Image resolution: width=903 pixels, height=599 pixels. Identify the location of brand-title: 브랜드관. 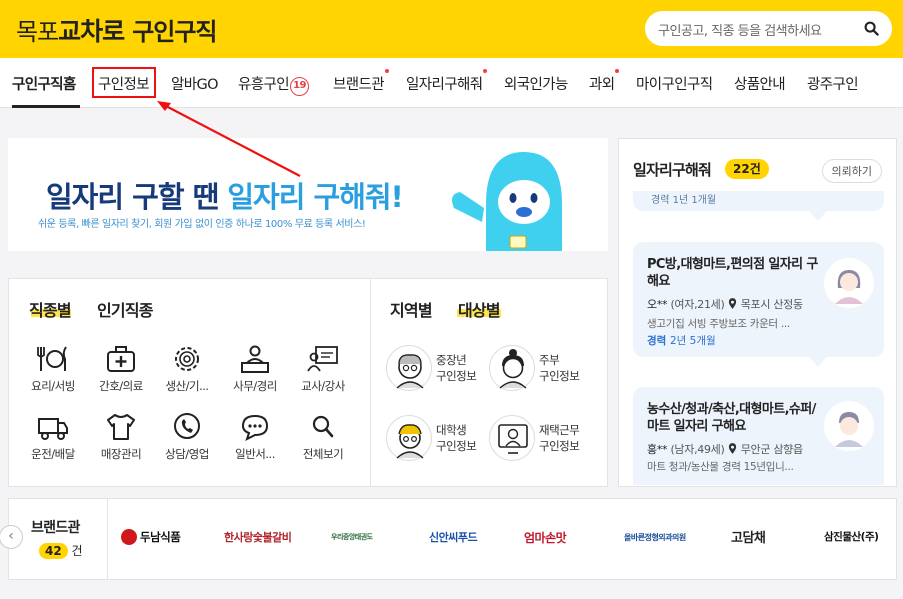
(55, 528).